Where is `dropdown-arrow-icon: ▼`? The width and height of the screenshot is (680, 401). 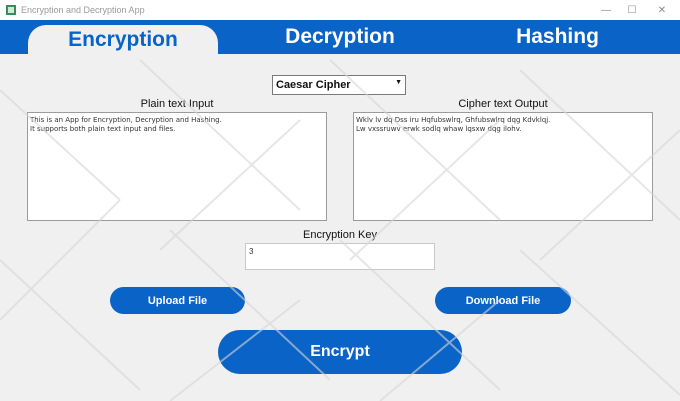
dropdown-arrow-icon: ▼ is located at coordinates (398, 82).